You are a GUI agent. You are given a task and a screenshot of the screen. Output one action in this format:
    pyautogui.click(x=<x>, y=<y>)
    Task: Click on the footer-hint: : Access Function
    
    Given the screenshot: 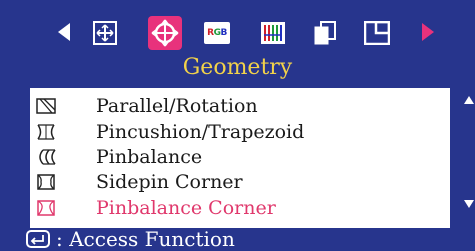 What is the action you would take?
    pyautogui.click(x=130, y=239)
    